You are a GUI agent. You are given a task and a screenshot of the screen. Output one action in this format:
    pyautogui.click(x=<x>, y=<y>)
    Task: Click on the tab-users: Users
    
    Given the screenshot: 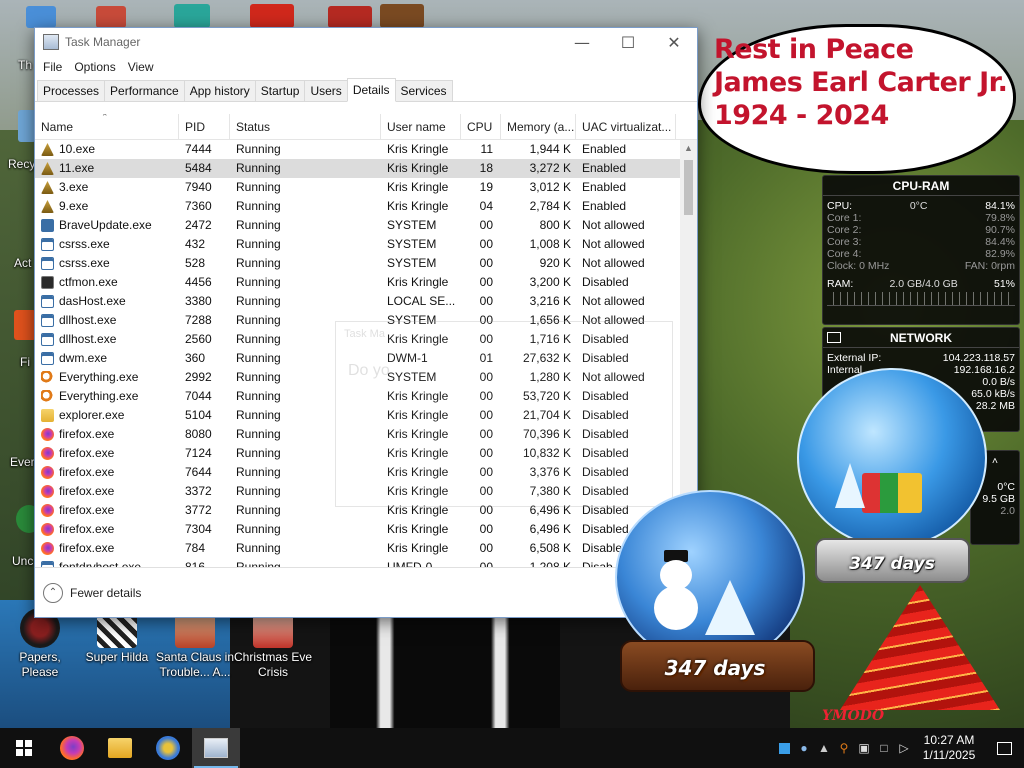 What is the action you would take?
    pyautogui.click(x=326, y=90)
    